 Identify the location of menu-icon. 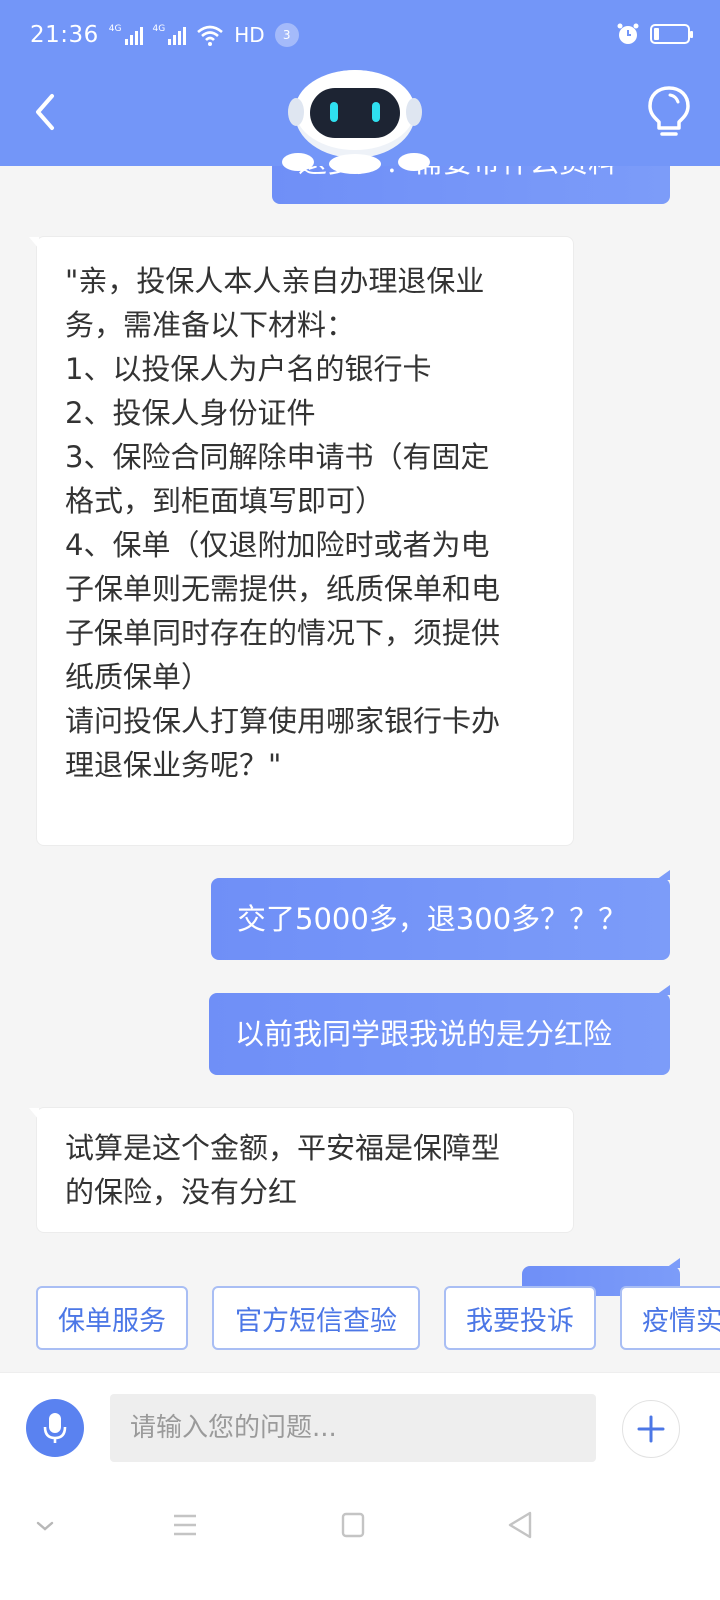
(185, 1525).